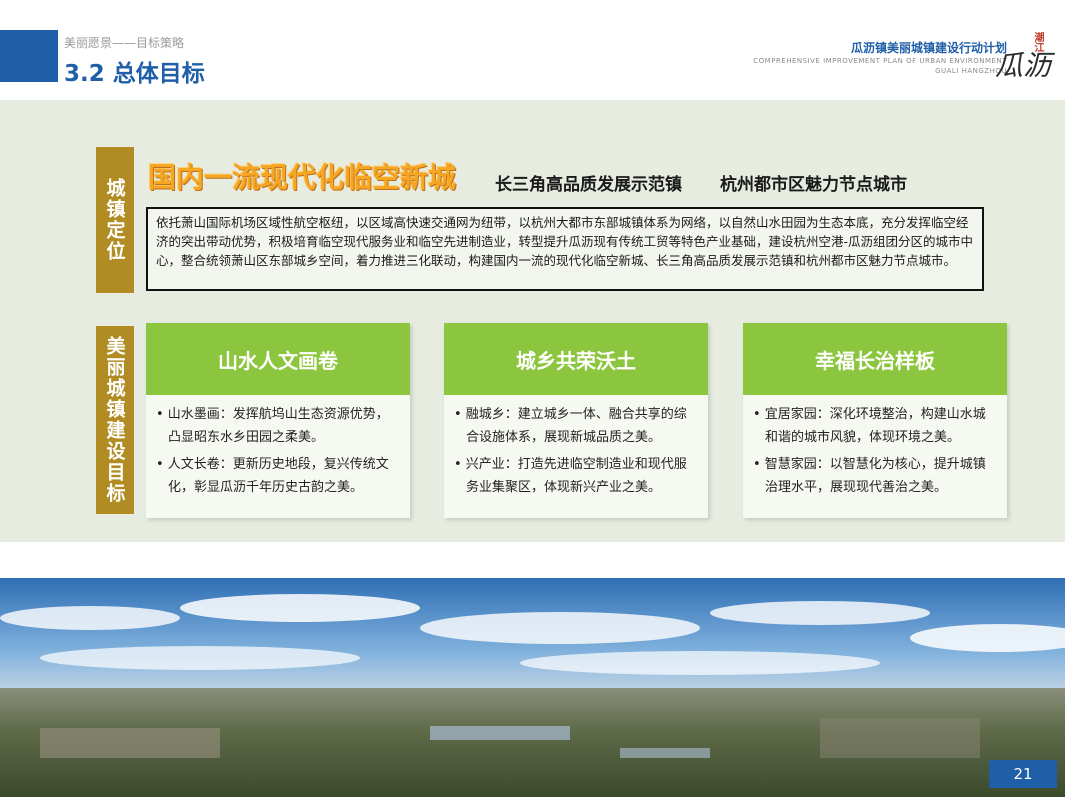 The image size is (1065, 797). I want to click on page-title: 3.2 总体目标, so click(134, 74).